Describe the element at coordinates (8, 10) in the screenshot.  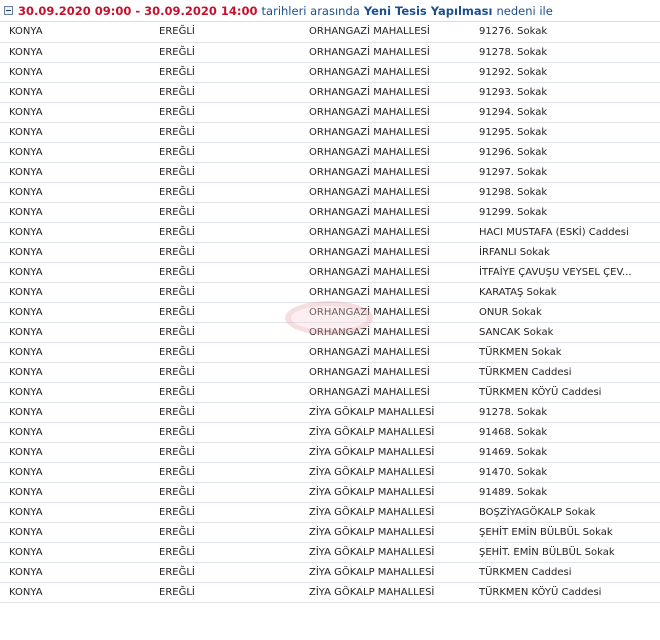
I see `collapse-toggle-icon` at that location.